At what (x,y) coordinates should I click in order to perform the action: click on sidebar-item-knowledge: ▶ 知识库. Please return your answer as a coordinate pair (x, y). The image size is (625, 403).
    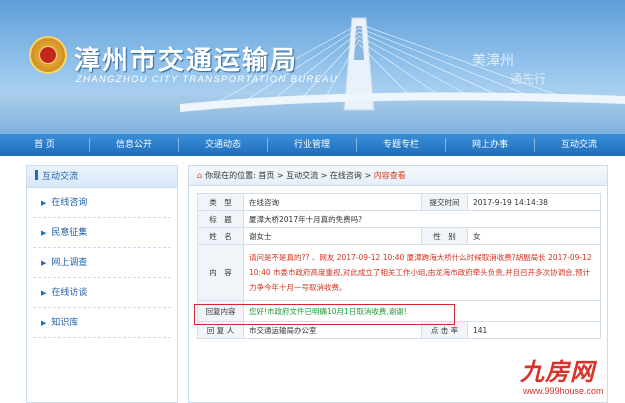
    Looking at the image, I should click on (102, 323).